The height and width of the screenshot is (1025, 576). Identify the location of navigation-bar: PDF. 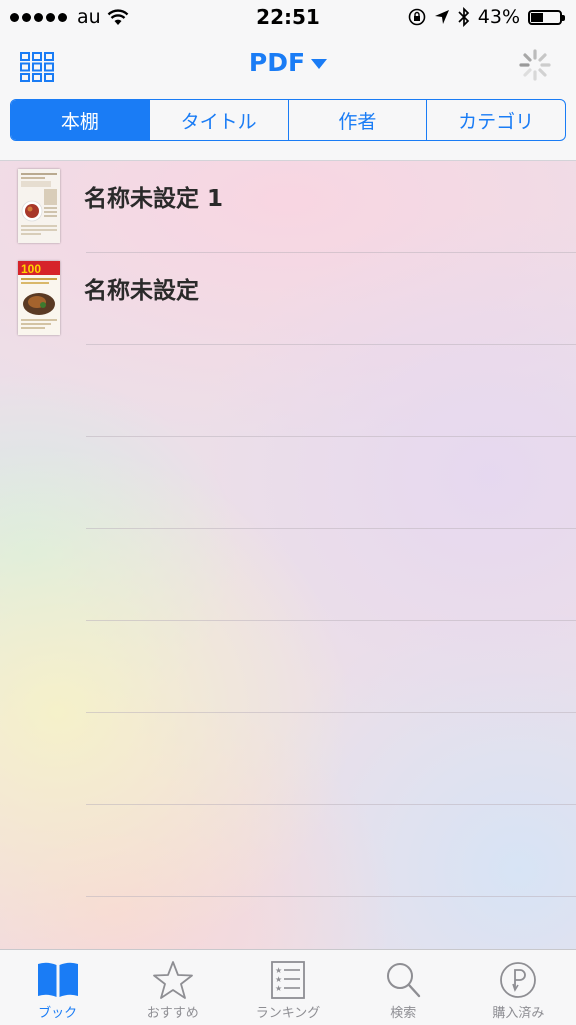
(288, 67).